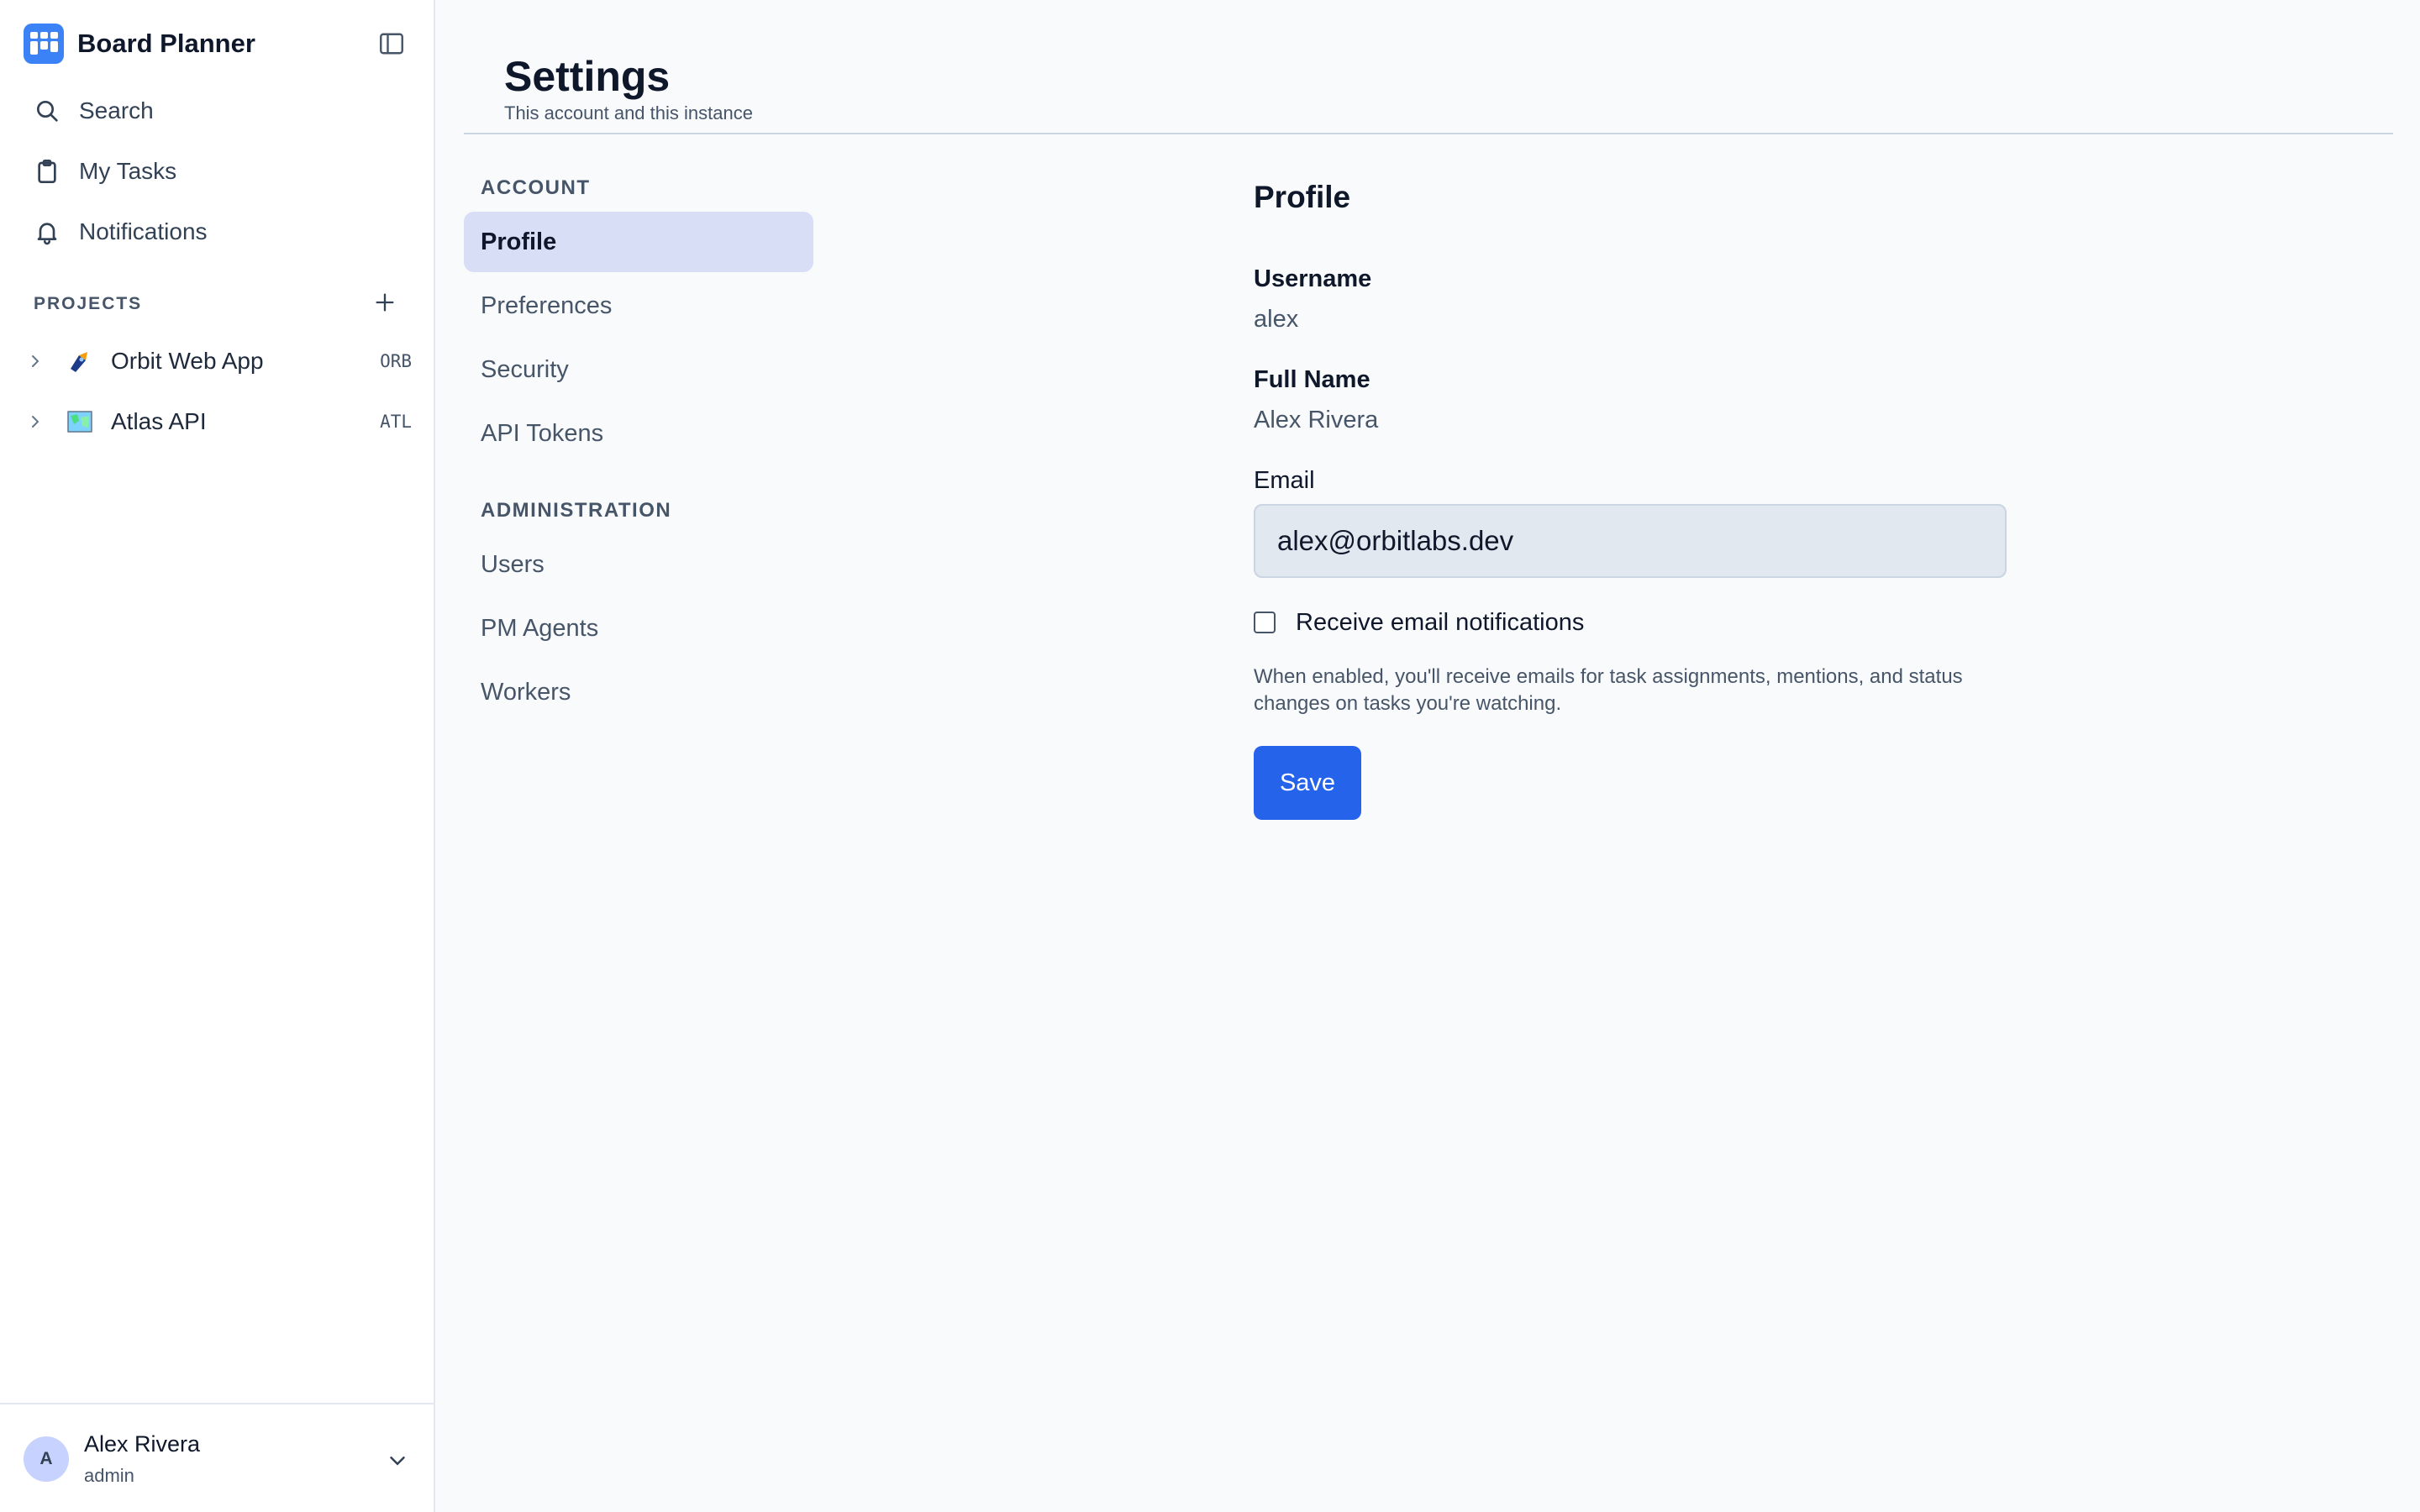 The width and height of the screenshot is (2420, 1512). I want to click on project-item-orbit: Orbit Web App ORB, so click(218, 361).